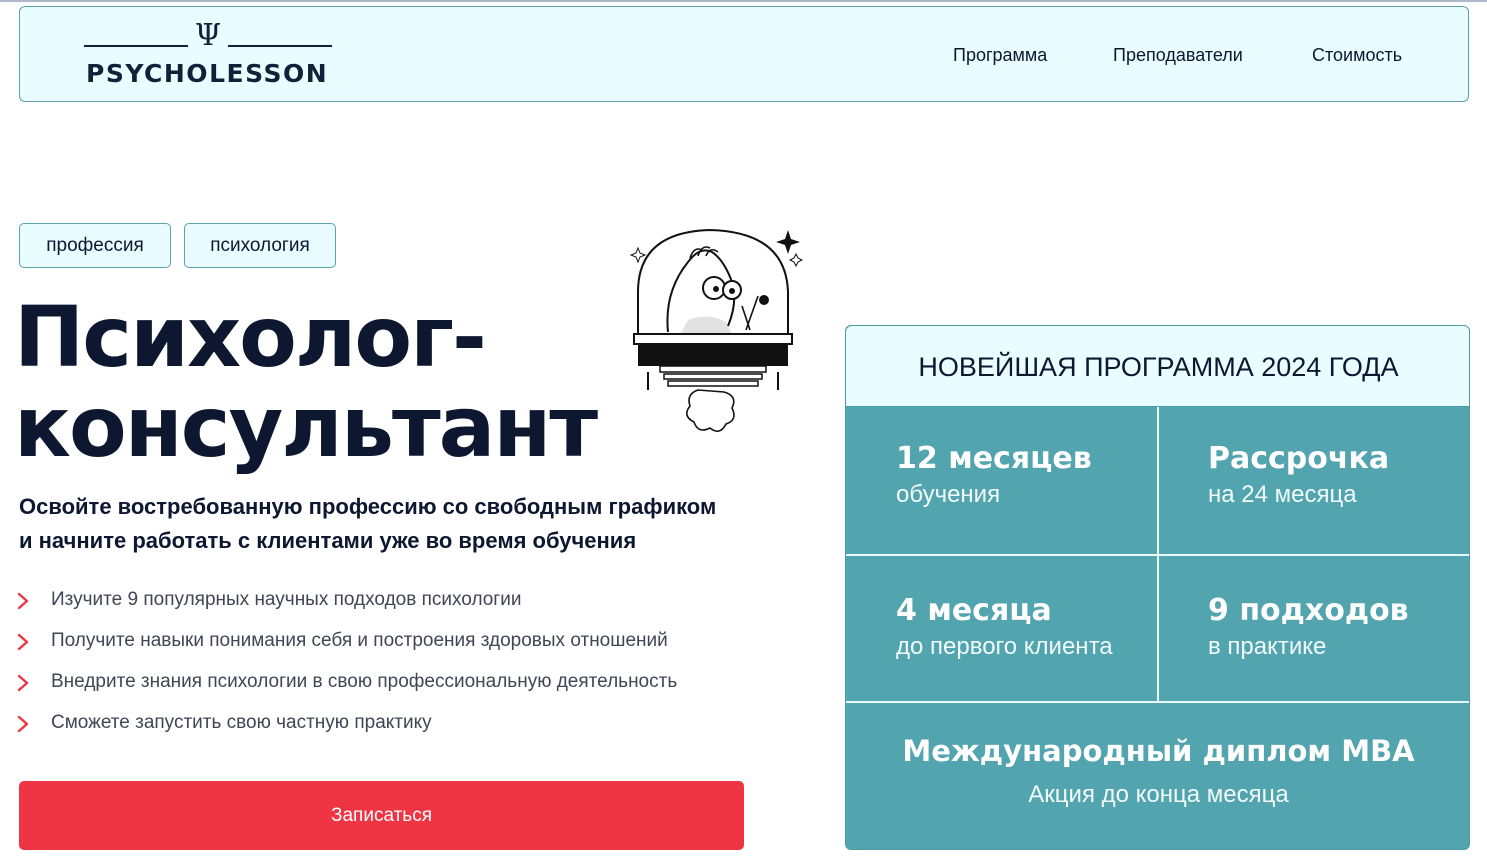 This screenshot has height=856, width=1487. What do you see at coordinates (136, 46) in the screenshot?
I see `logo-line-left` at bounding box center [136, 46].